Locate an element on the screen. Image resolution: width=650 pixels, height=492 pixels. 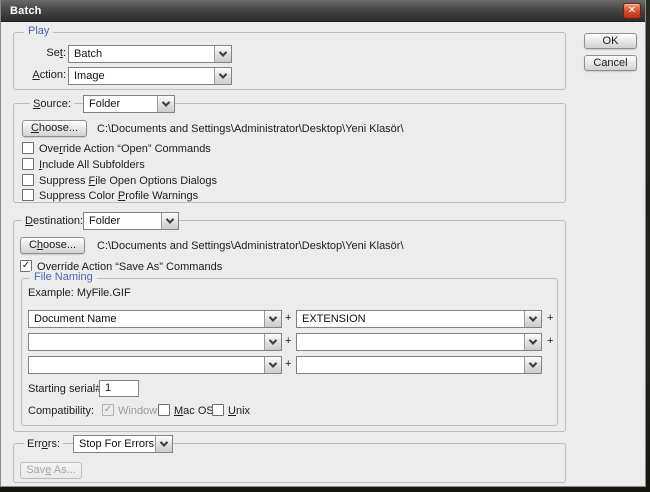
ok-button: OK is located at coordinates (610, 41).